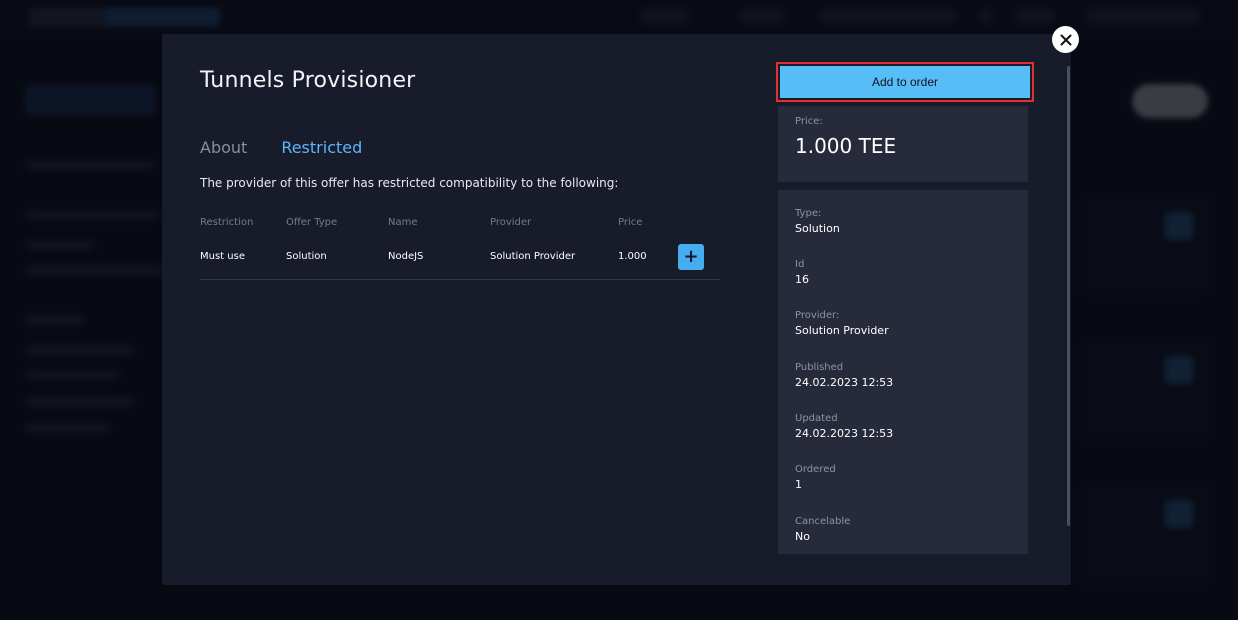 This screenshot has height=620, width=1238. I want to click on info-id: Id 16, so click(802, 272).